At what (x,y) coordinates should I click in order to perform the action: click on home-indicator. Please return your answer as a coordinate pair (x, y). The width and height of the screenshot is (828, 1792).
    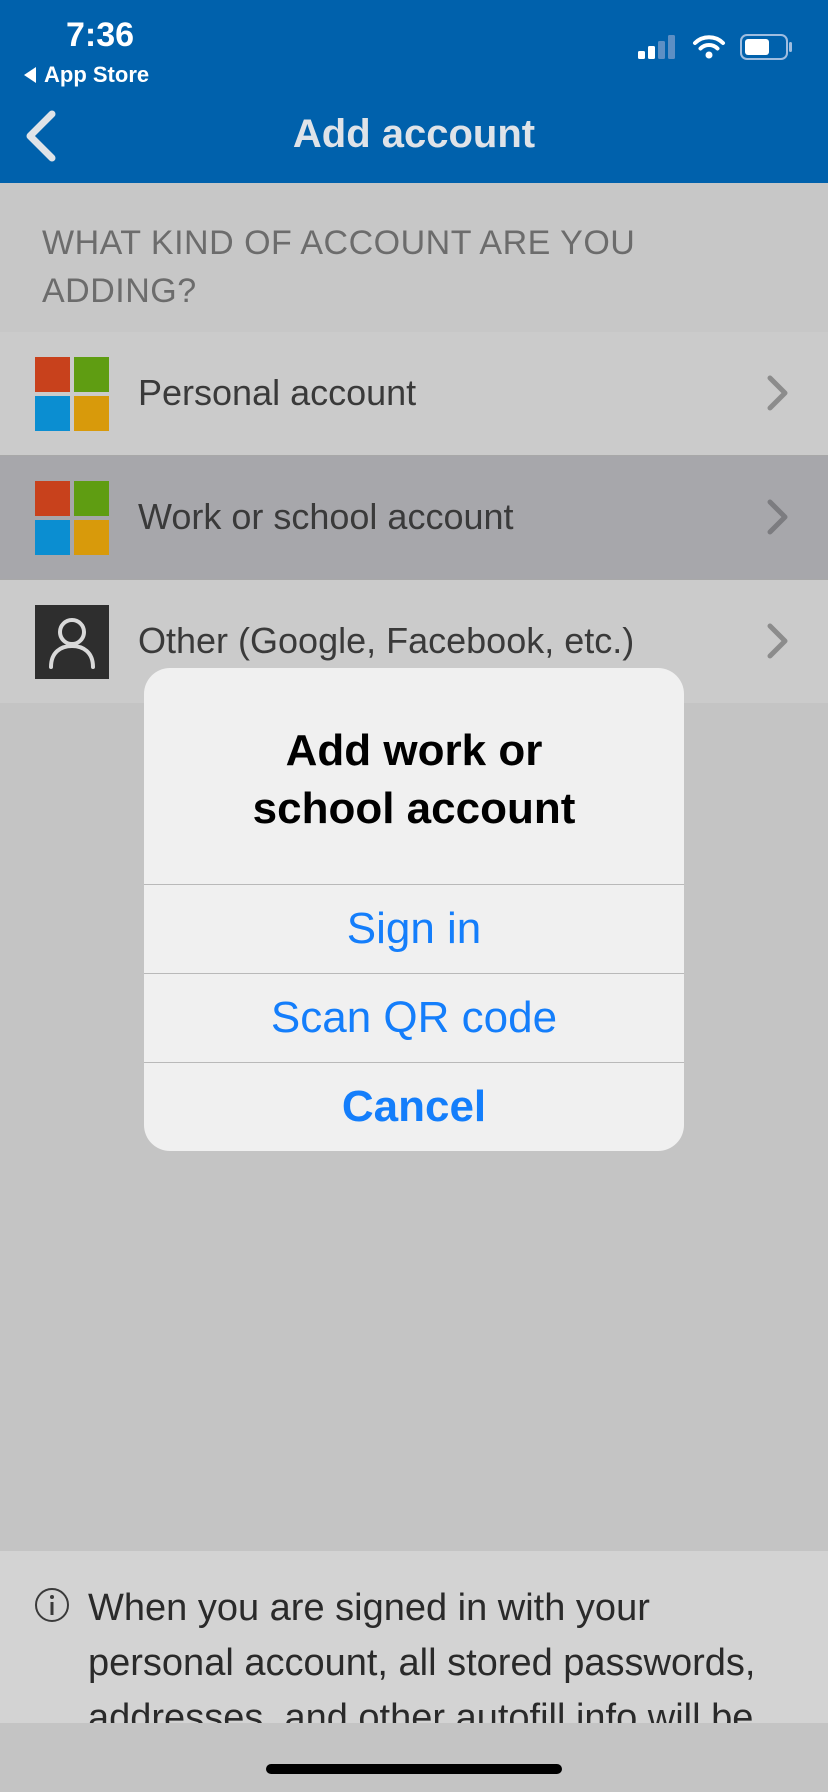
    Looking at the image, I should click on (414, 1769).